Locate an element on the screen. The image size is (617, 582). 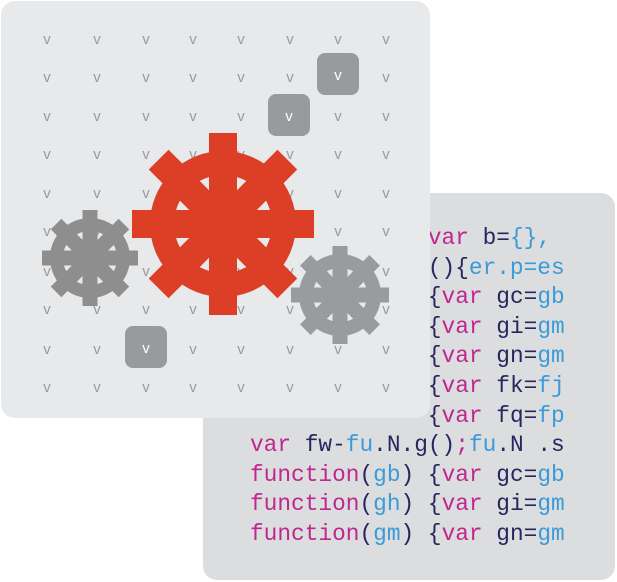
code-token: er.p=es is located at coordinates (516, 267).